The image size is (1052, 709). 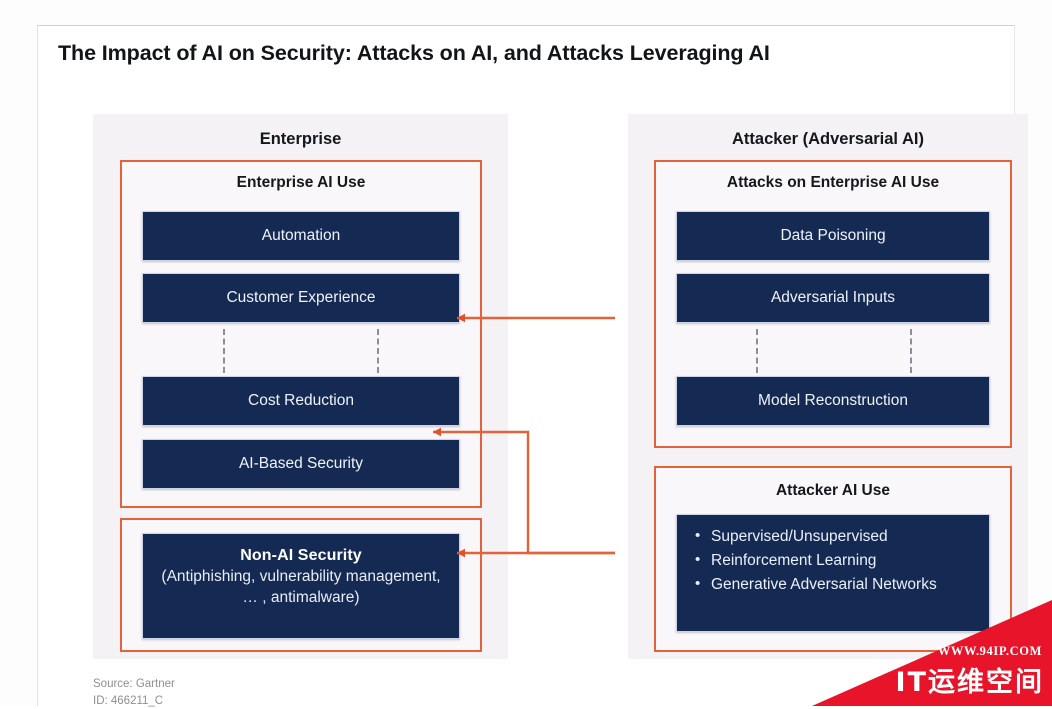 I want to click on watermark-brand: IT运维空间, so click(x=969, y=682).